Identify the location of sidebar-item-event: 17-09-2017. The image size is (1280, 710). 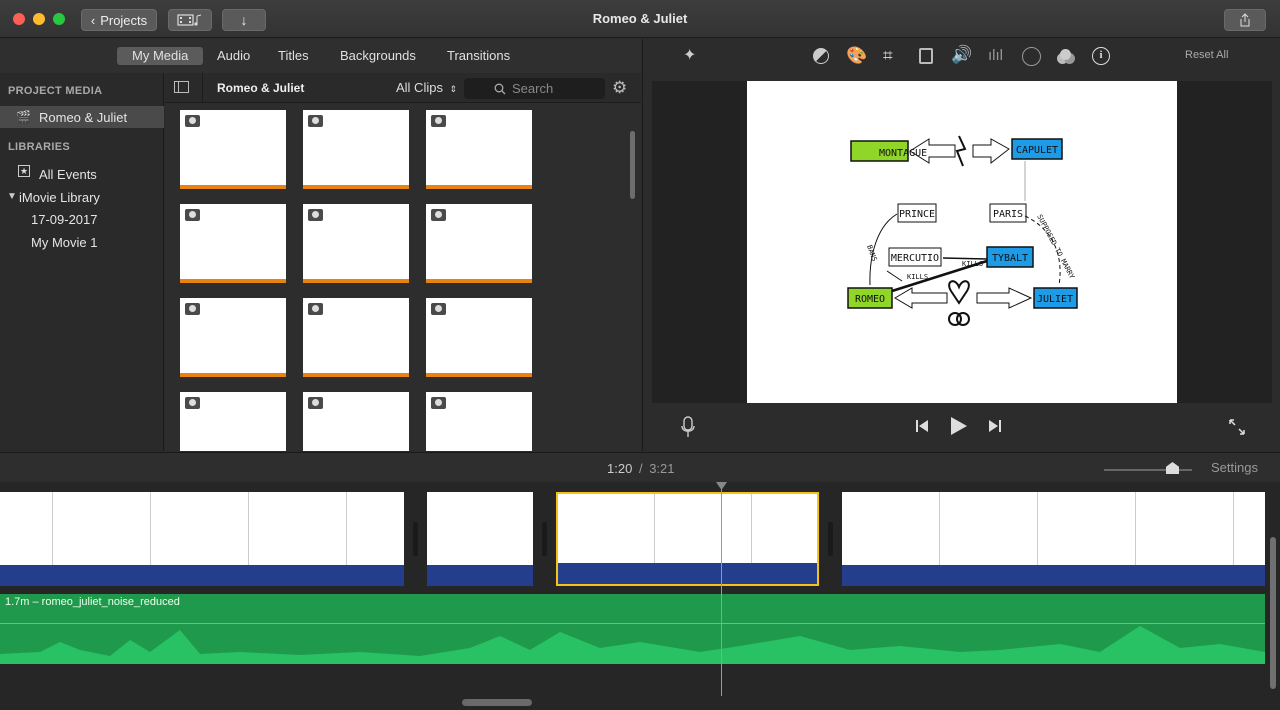
(64, 219).